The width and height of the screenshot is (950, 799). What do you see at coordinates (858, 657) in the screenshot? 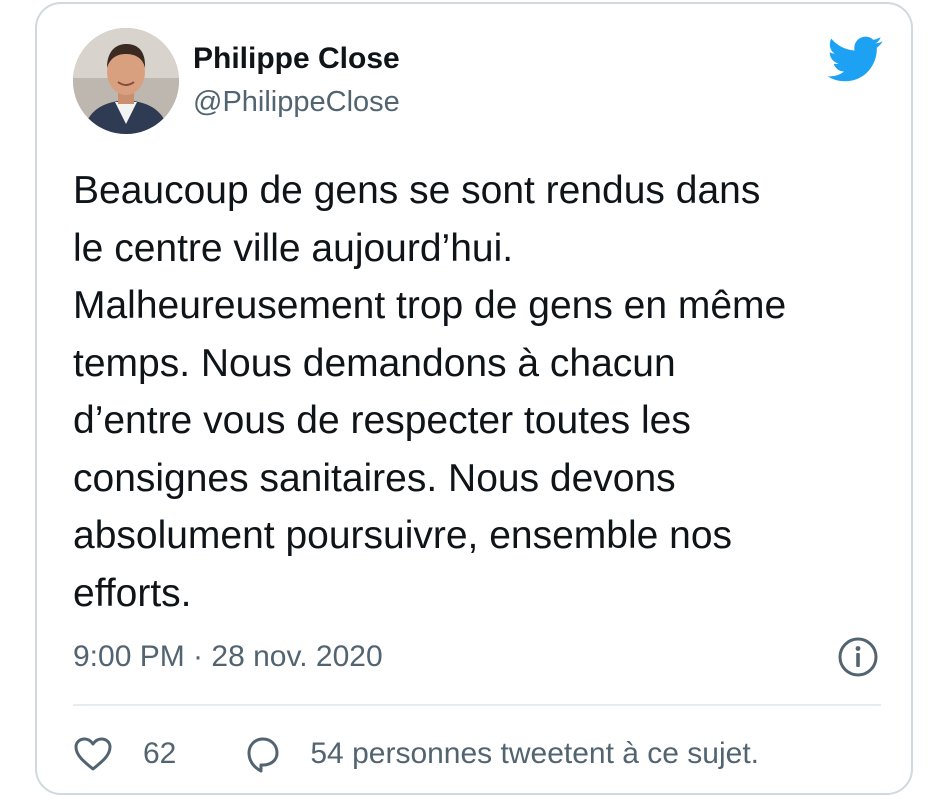
I see `info-icon` at bounding box center [858, 657].